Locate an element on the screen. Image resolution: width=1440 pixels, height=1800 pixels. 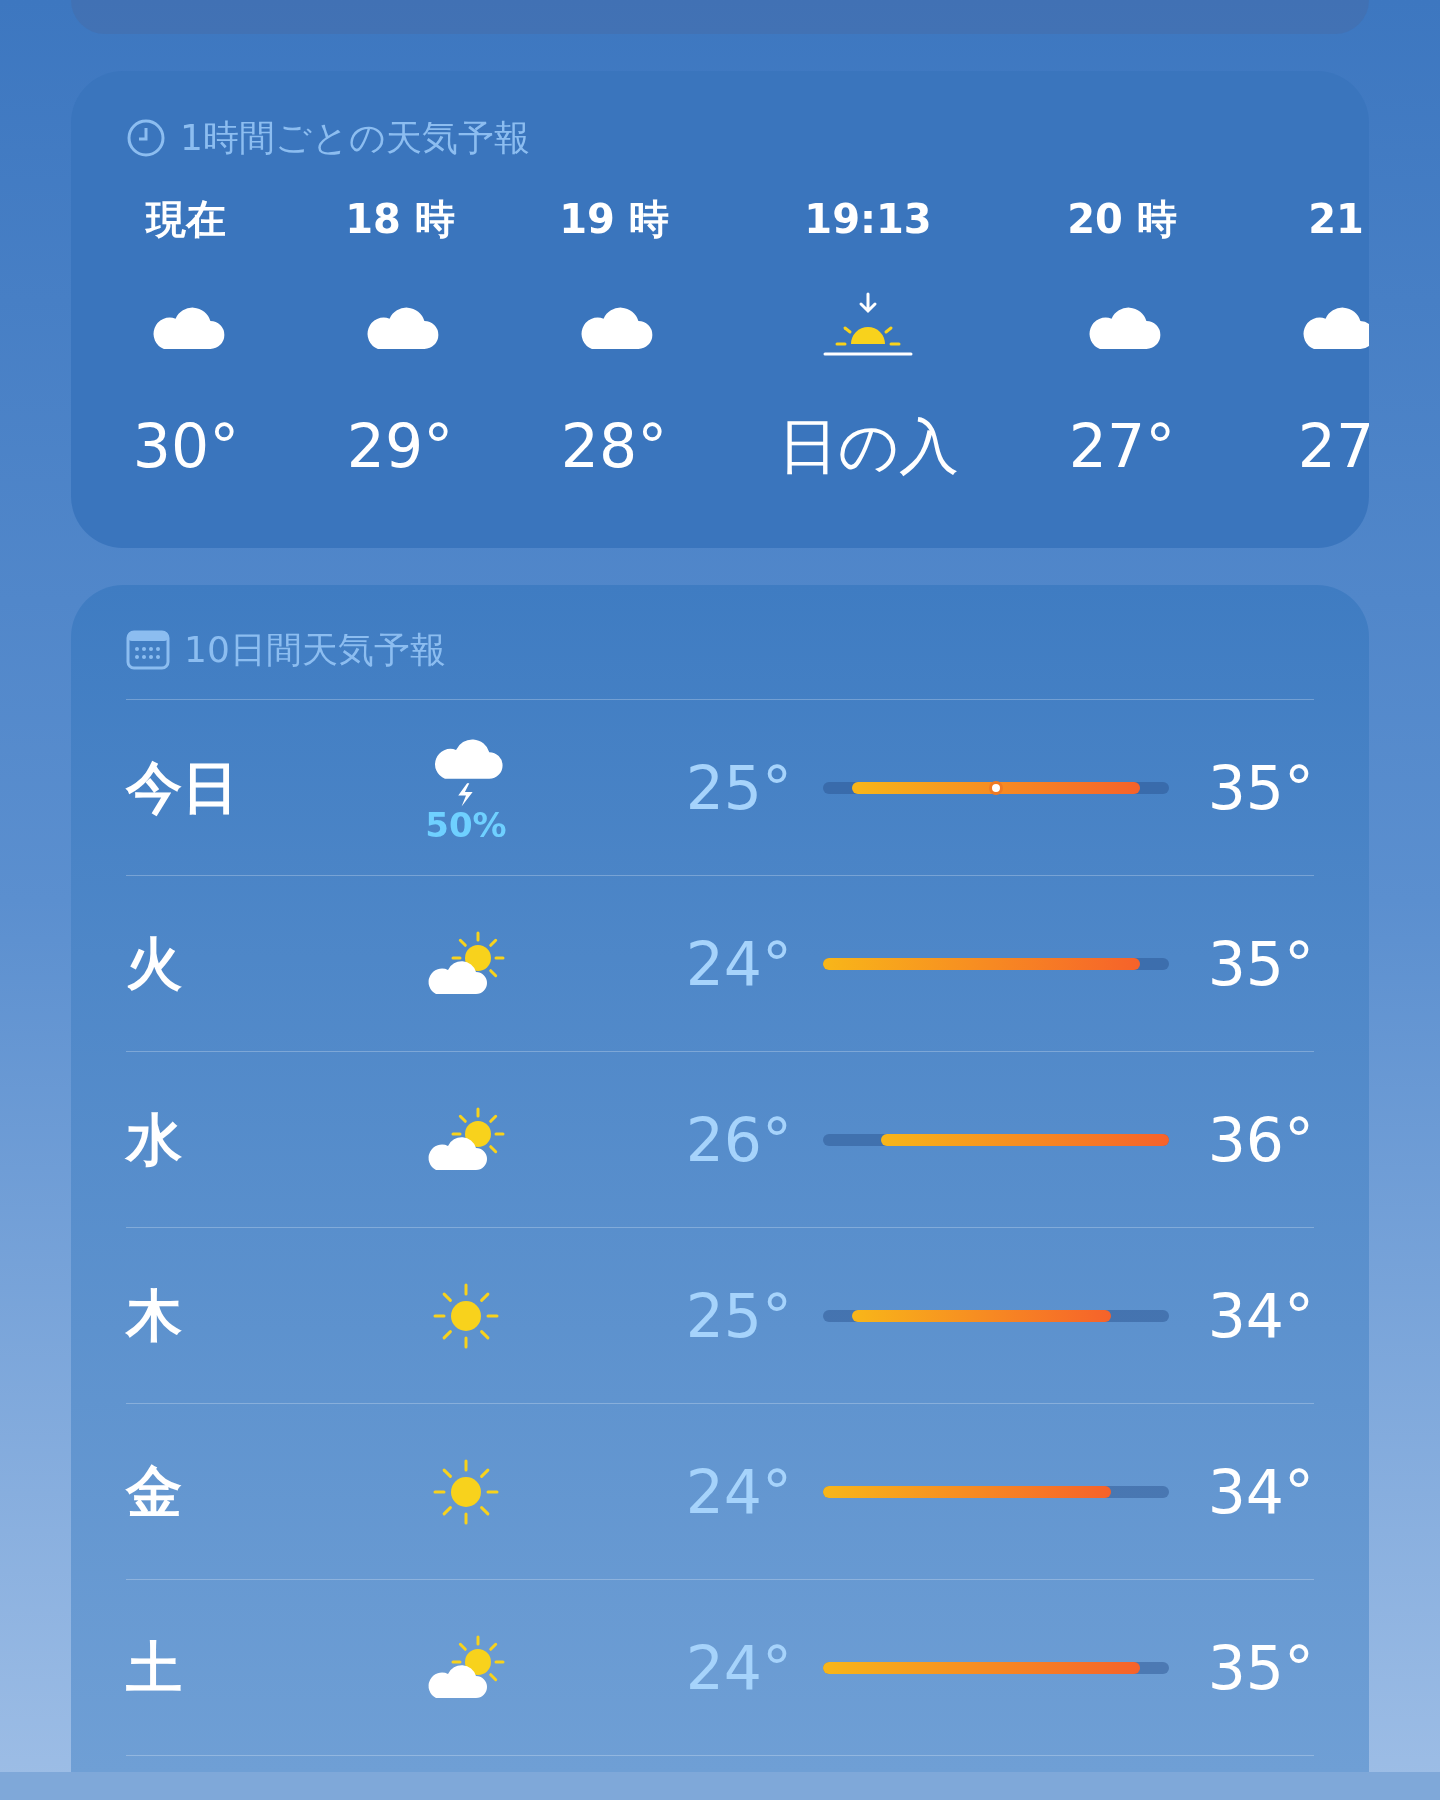
day-label: 水 is located at coordinates (154, 1139).